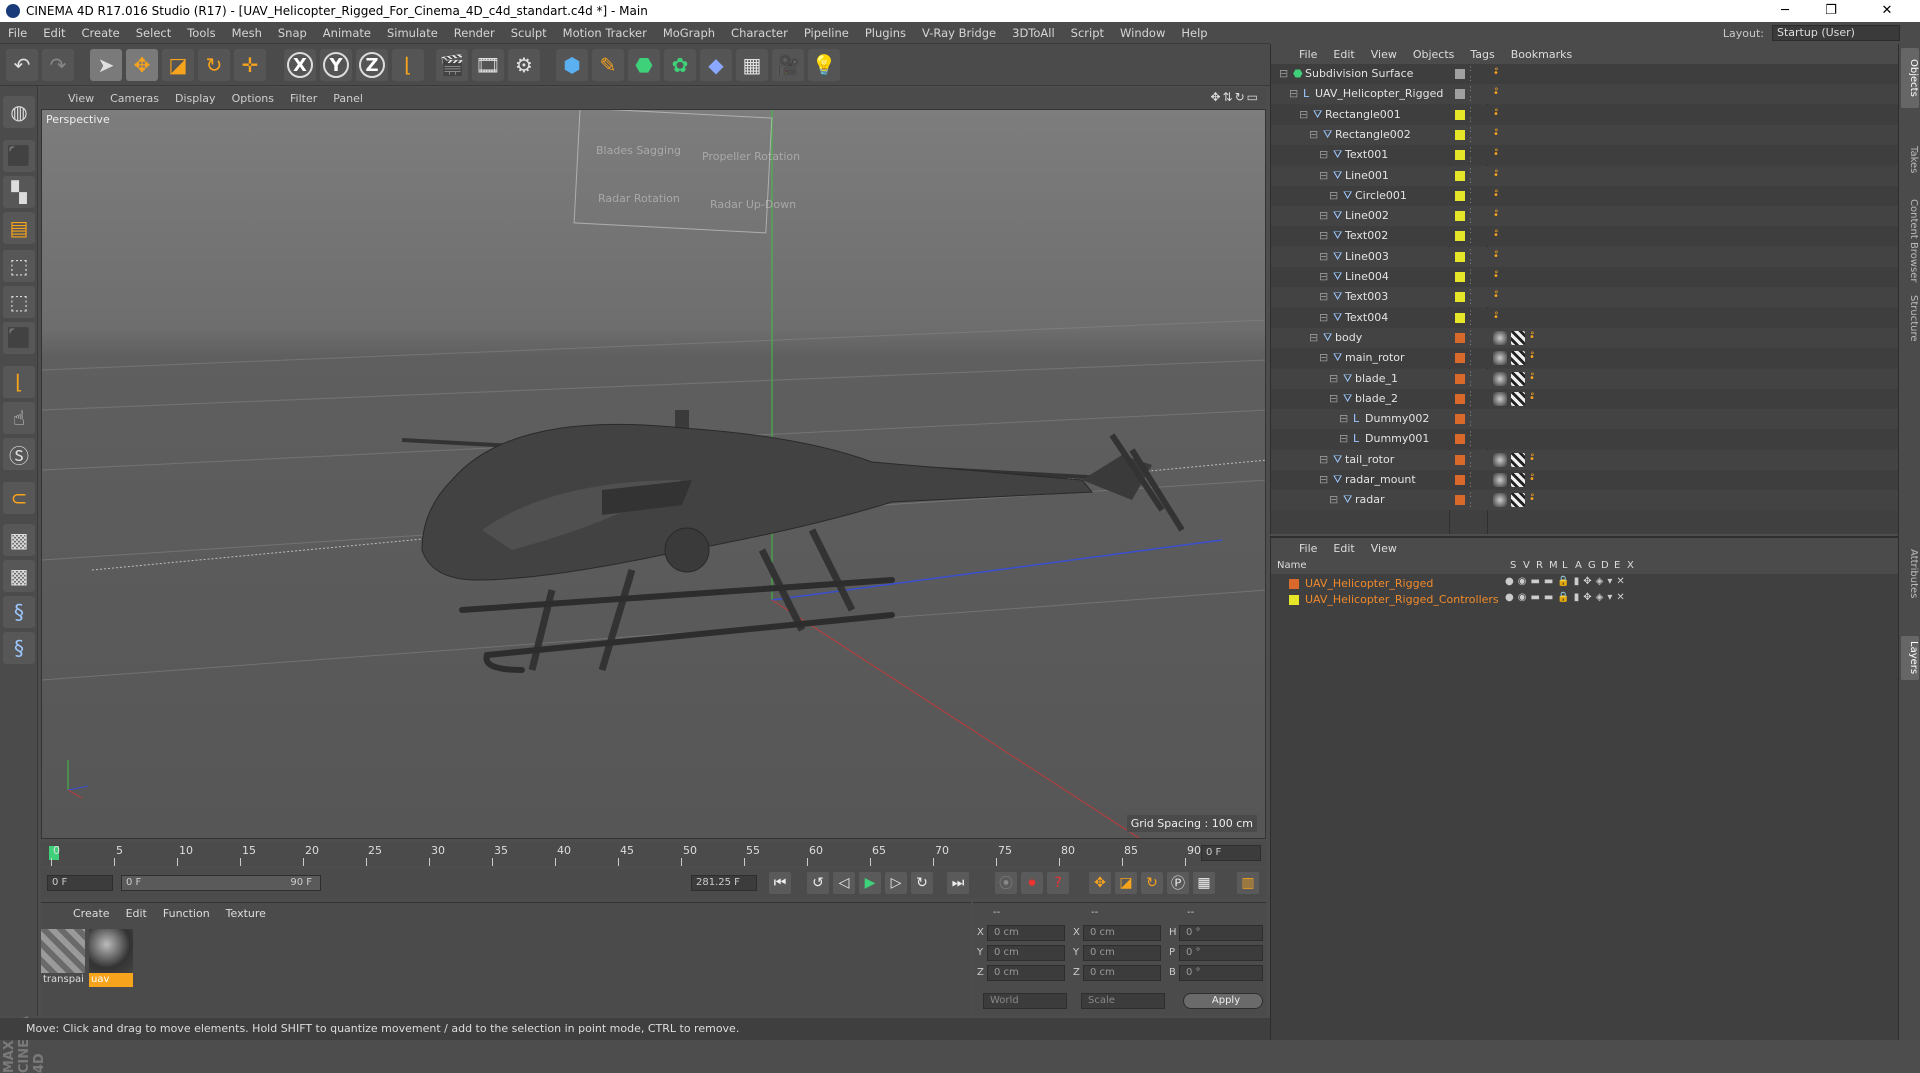  What do you see at coordinates (1402, 599) in the screenshot?
I see `layer-name: UAV_Helicopter_Rigged_Controllers` at bounding box center [1402, 599].